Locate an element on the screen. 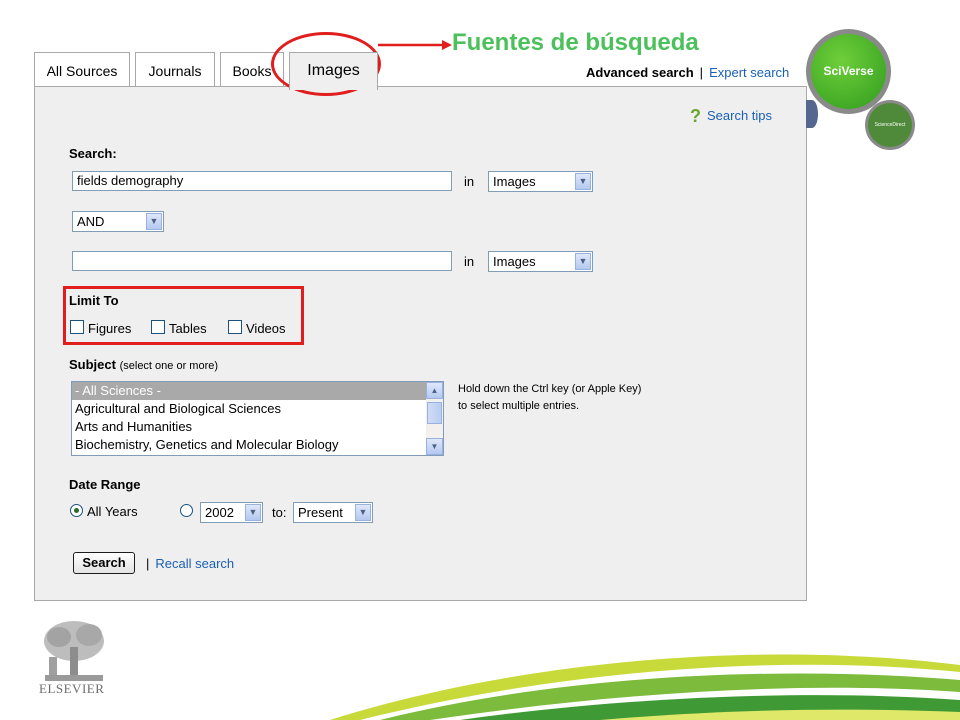 This screenshot has height=720, width=960. question-icon: ? is located at coordinates (695, 116).